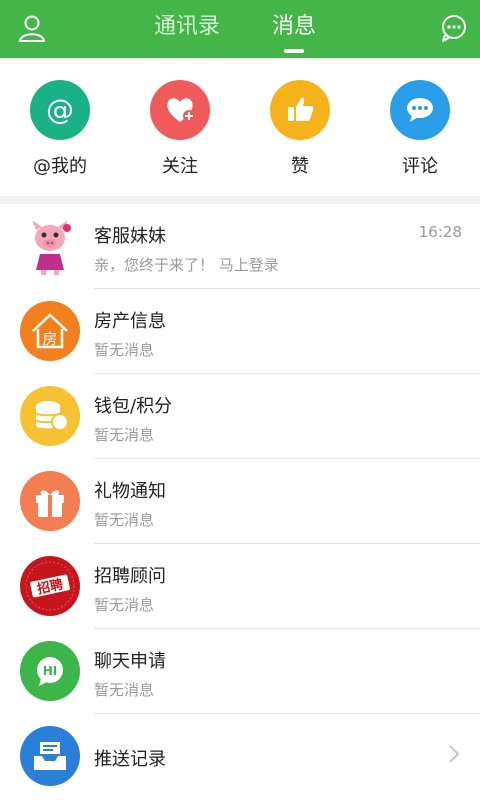  Describe the element at coordinates (49, 339) in the screenshot. I see `house-icon-label: 房` at that location.